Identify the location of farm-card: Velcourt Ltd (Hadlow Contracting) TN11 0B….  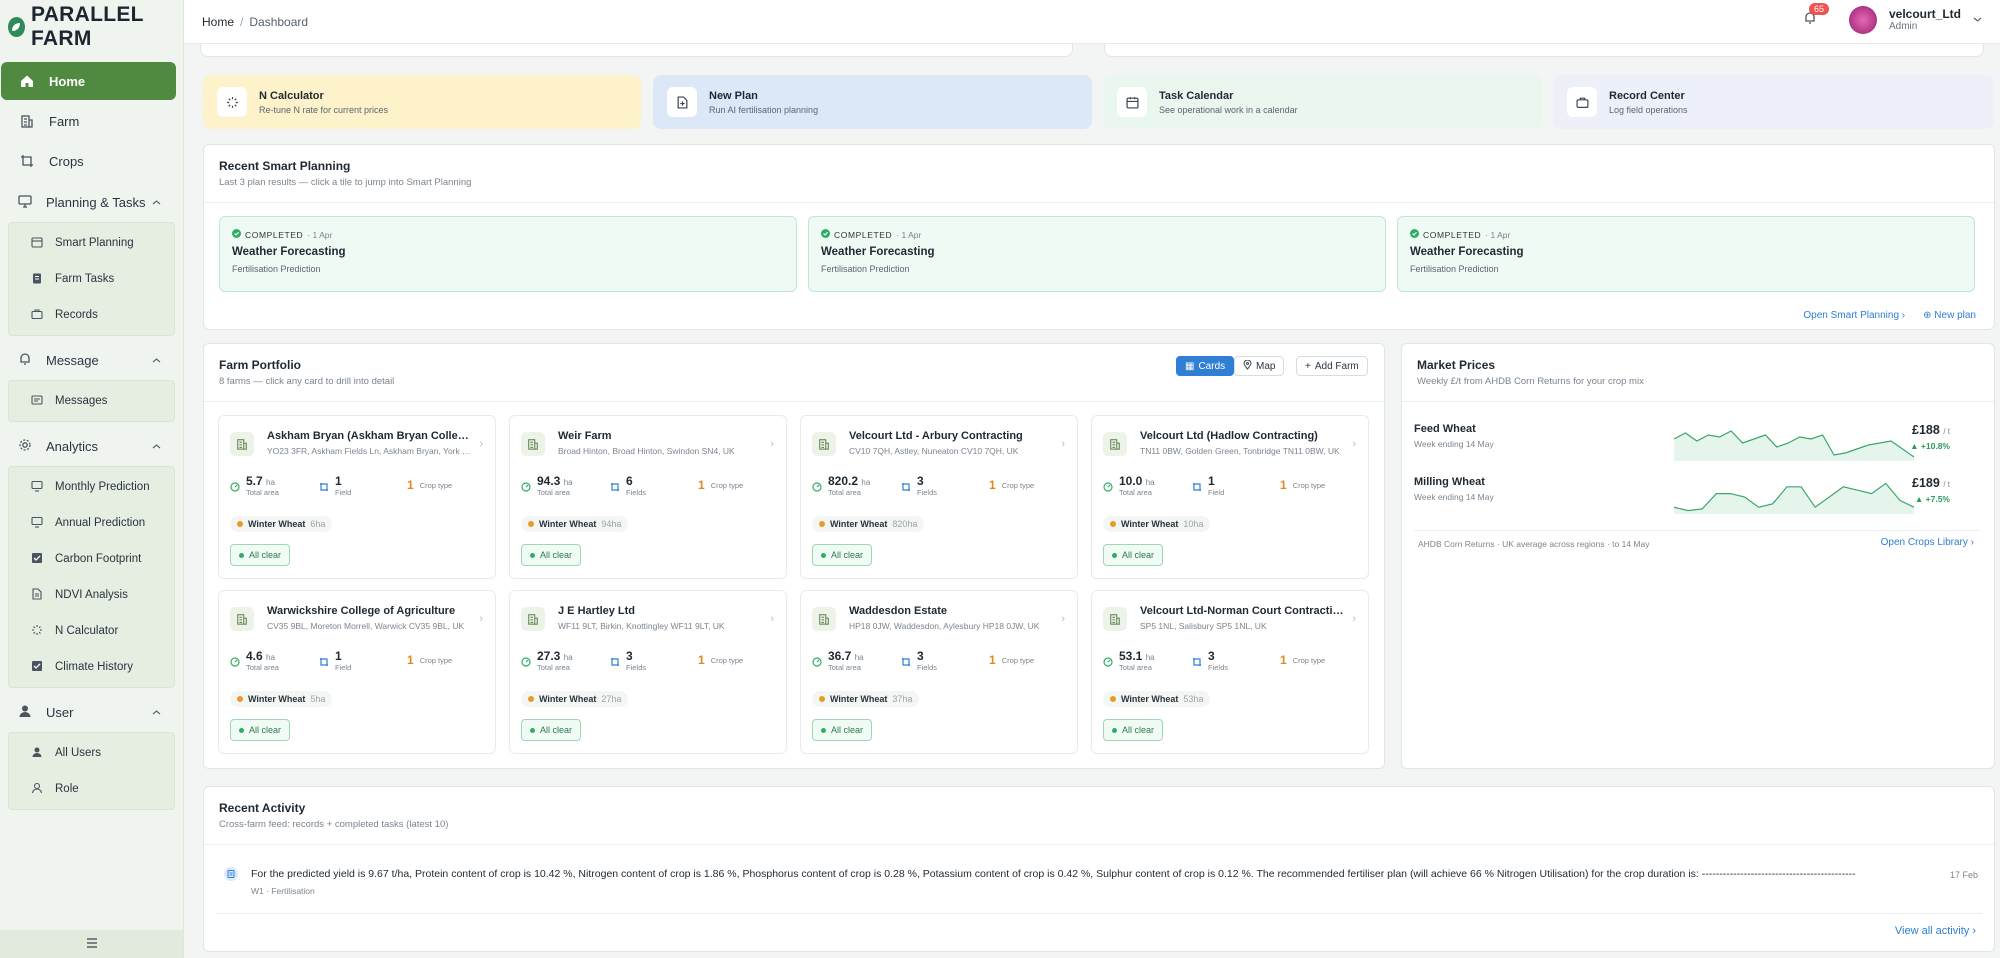
(1230, 497).